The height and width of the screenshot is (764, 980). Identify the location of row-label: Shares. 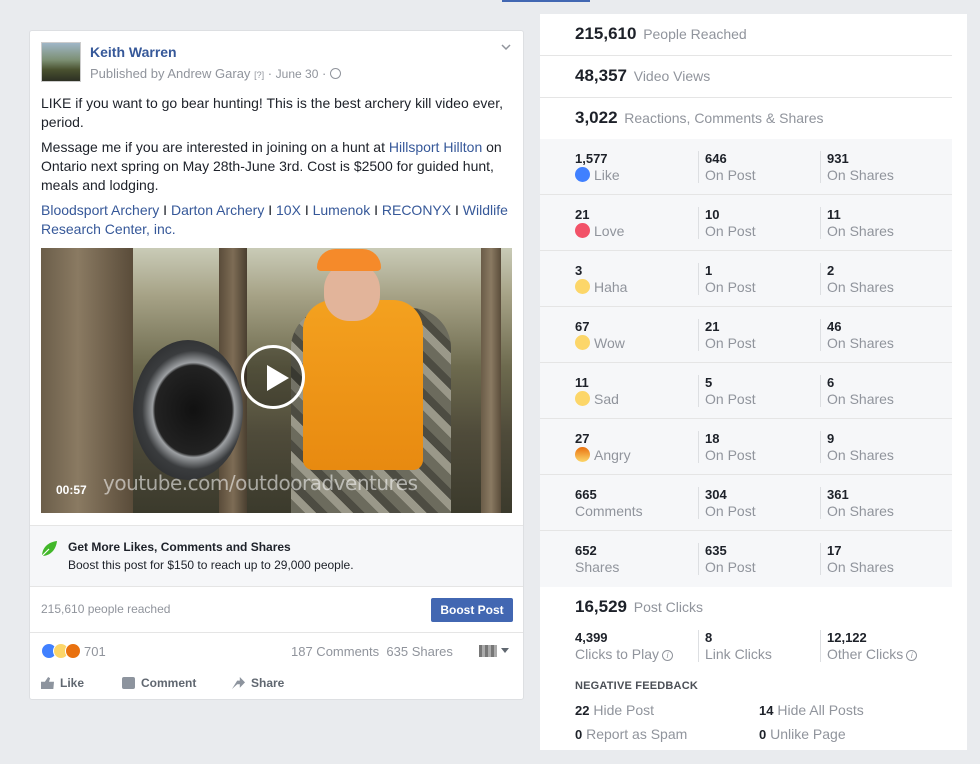
(597, 567).